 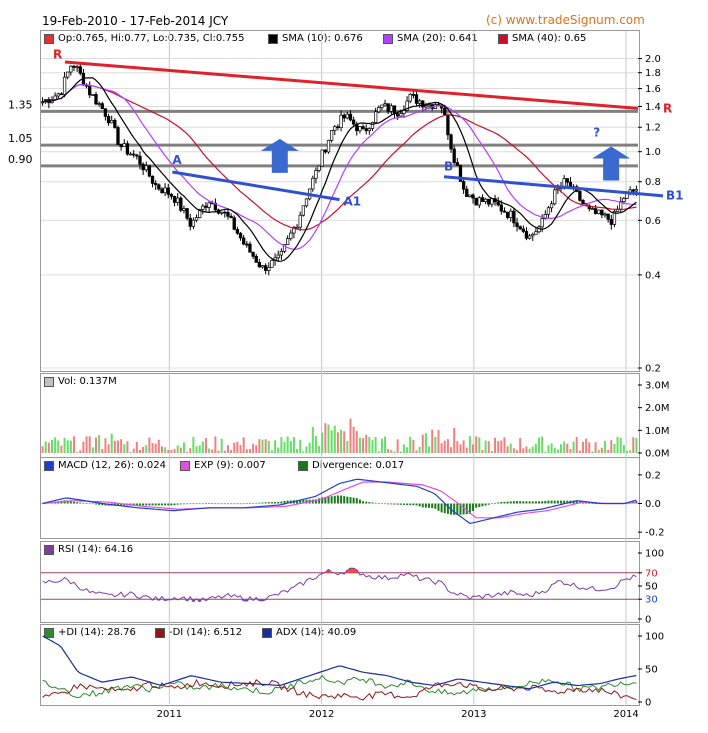 I want to click on trendline-label-r-end: R, so click(x=667, y=108).